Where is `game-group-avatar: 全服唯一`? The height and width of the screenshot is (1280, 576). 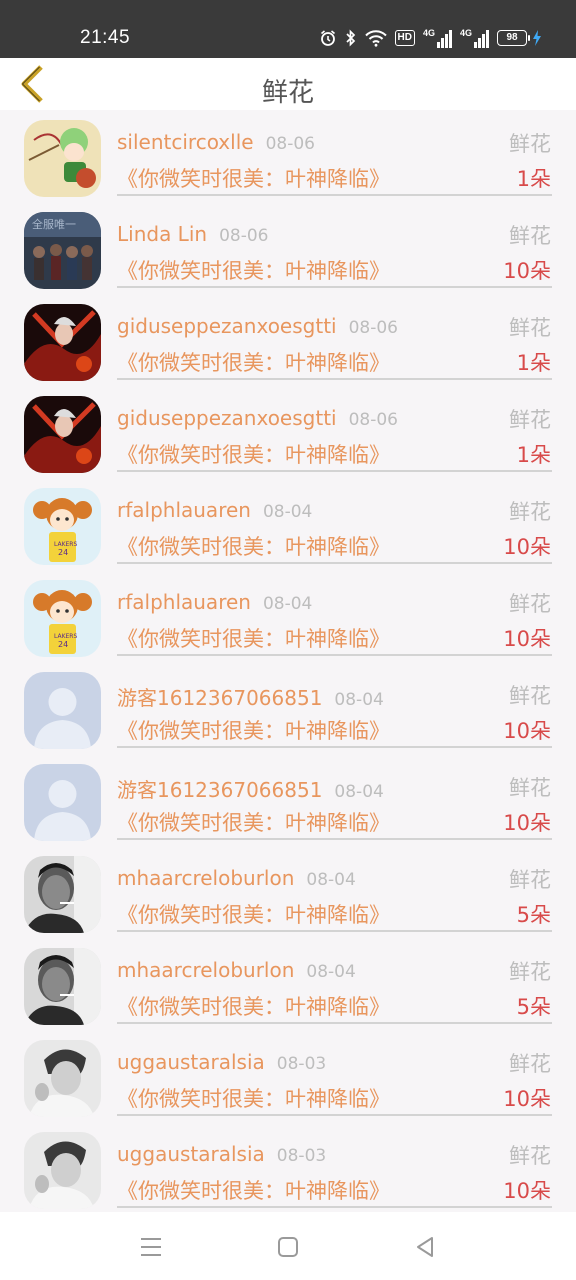
game-group-avatar: 全服唯一 is located at coordinates (62, 250).